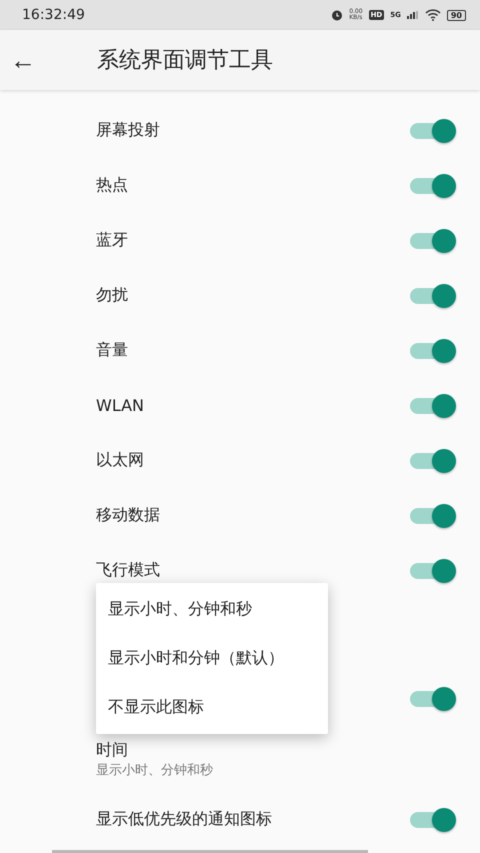 The width and height of the screenshot is (480, 853). What do you see at coordinates (432, 15) in the screenshot?
I see `wifi-icon` at bounding box center [432, 15].